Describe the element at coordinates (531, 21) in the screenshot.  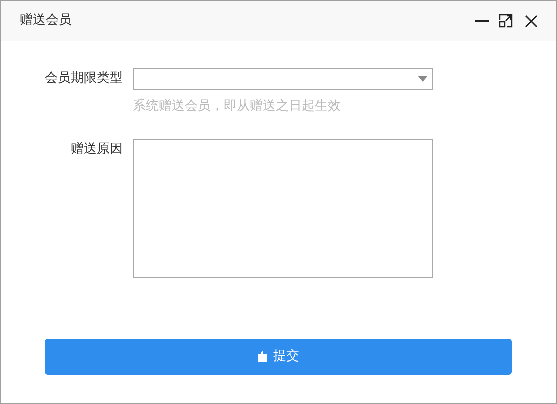
I see `close-icon` at that location.